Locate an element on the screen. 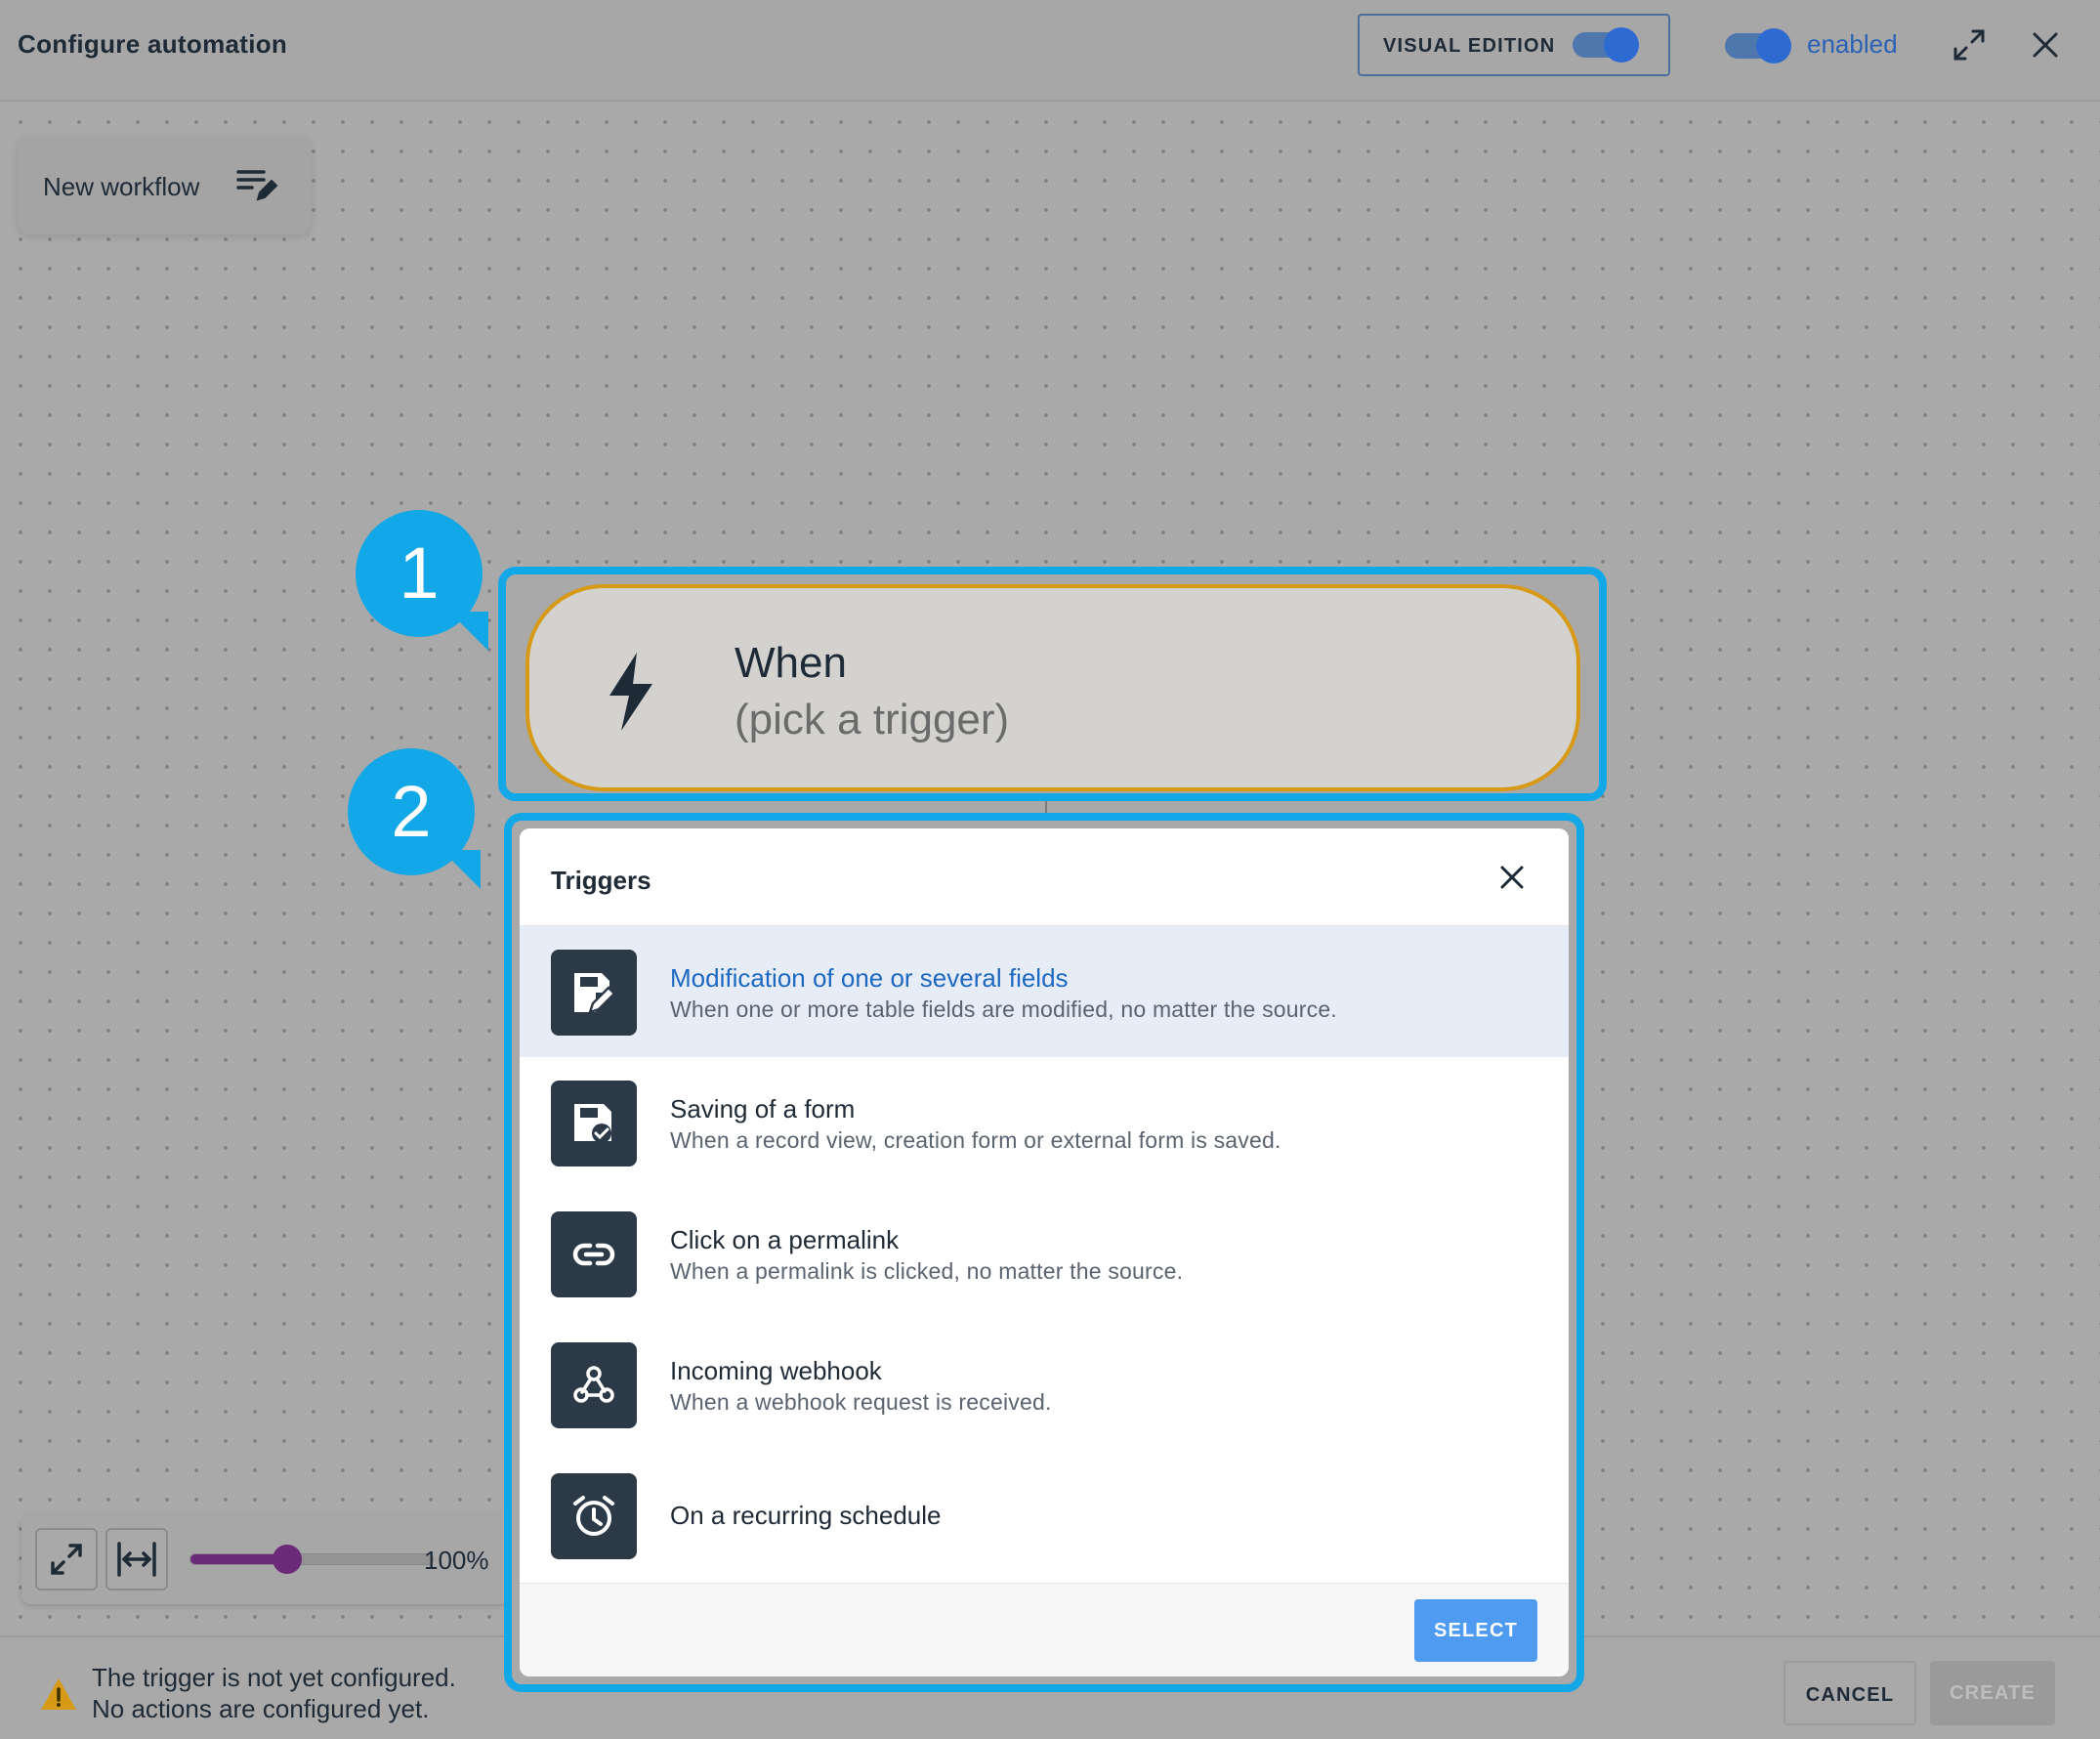  cancel-button: CANCEL is located at coordinates (1850, 1693).